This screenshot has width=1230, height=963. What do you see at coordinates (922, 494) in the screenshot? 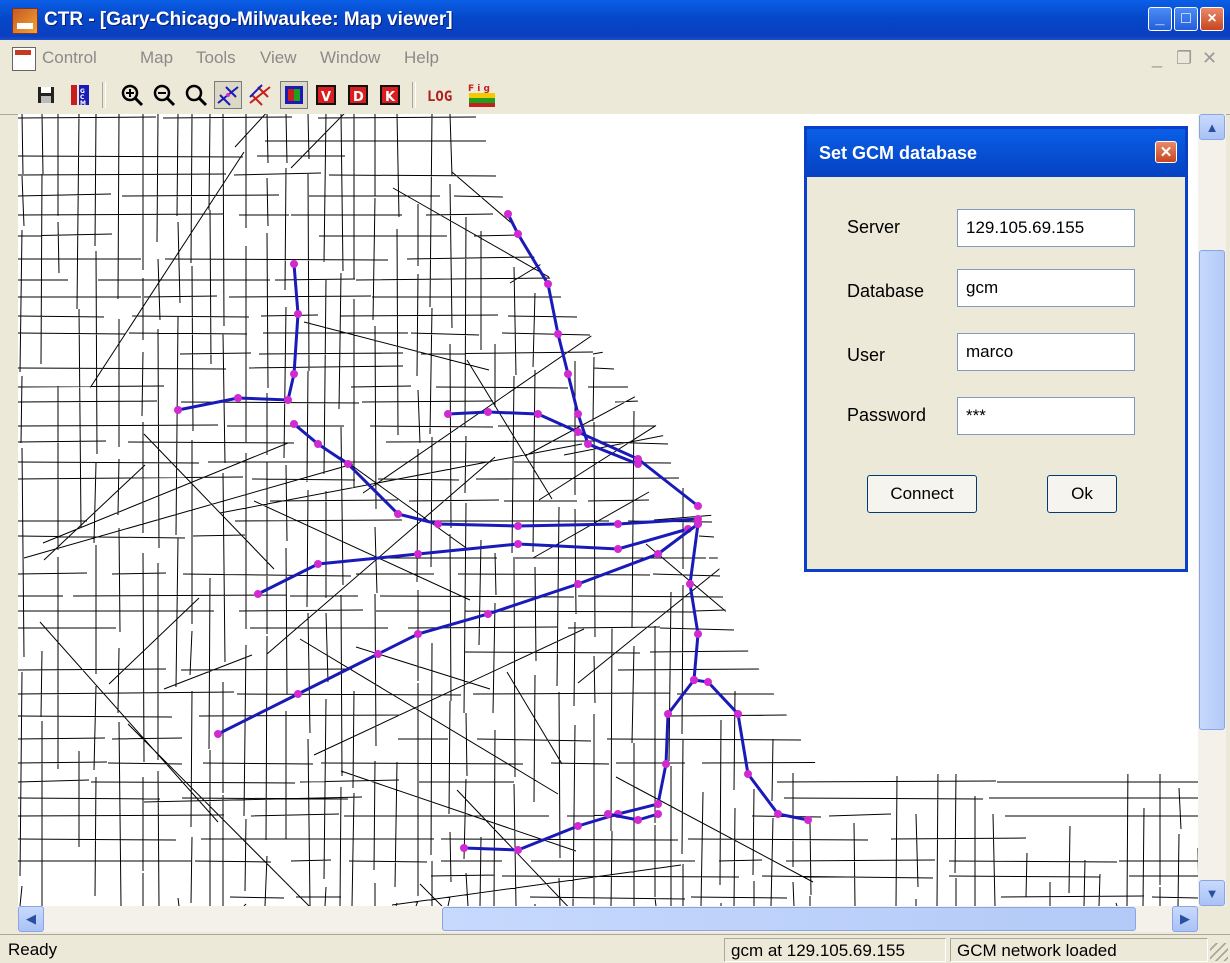
I see `connect-button: Connect` at bounding box center [922, 494].